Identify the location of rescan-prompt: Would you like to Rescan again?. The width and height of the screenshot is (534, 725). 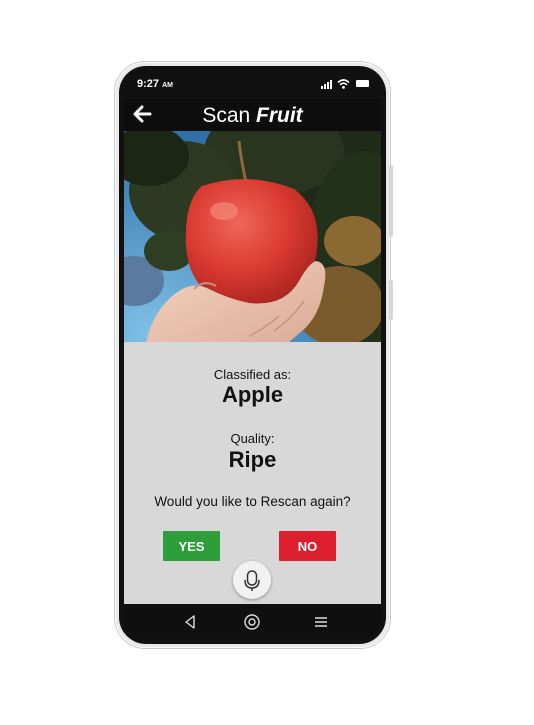
(252, 501).